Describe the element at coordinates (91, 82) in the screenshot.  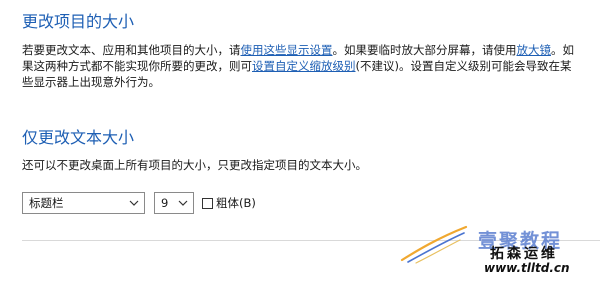
I see `description-text: 些显示器上出现意外行为。` at that location.